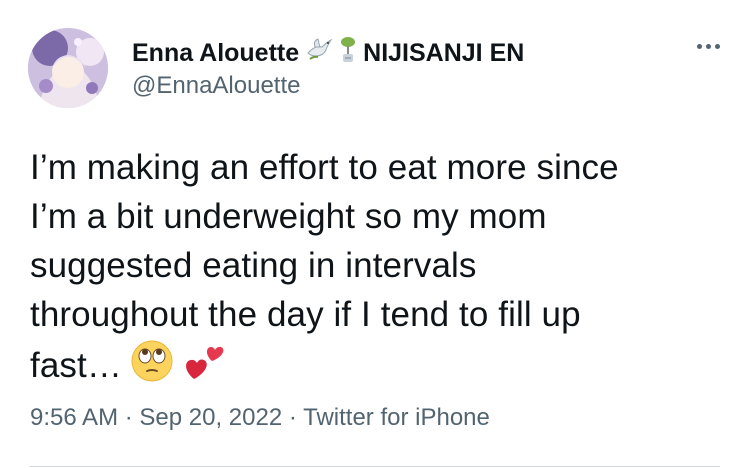 This screenshot has width=750, height=468. What do you see at coordinates (74, 417) in the screenshot?
I see `tweet-time-link: 9:56 AM` at bounding box center [74, 417].